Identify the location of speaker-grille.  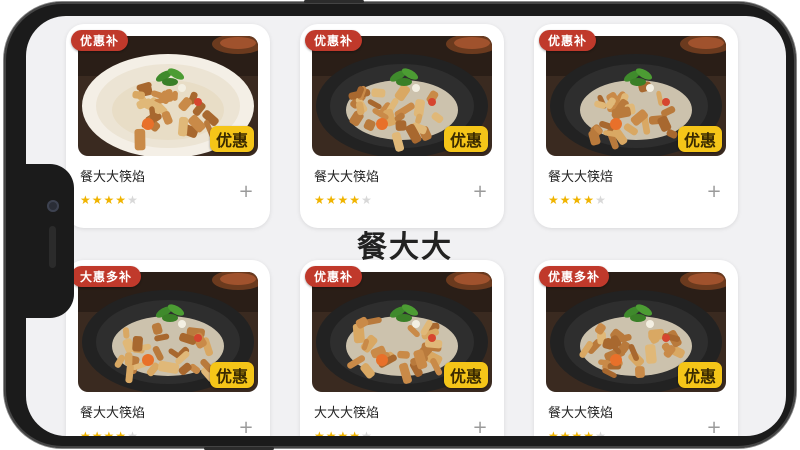
(52, 247).